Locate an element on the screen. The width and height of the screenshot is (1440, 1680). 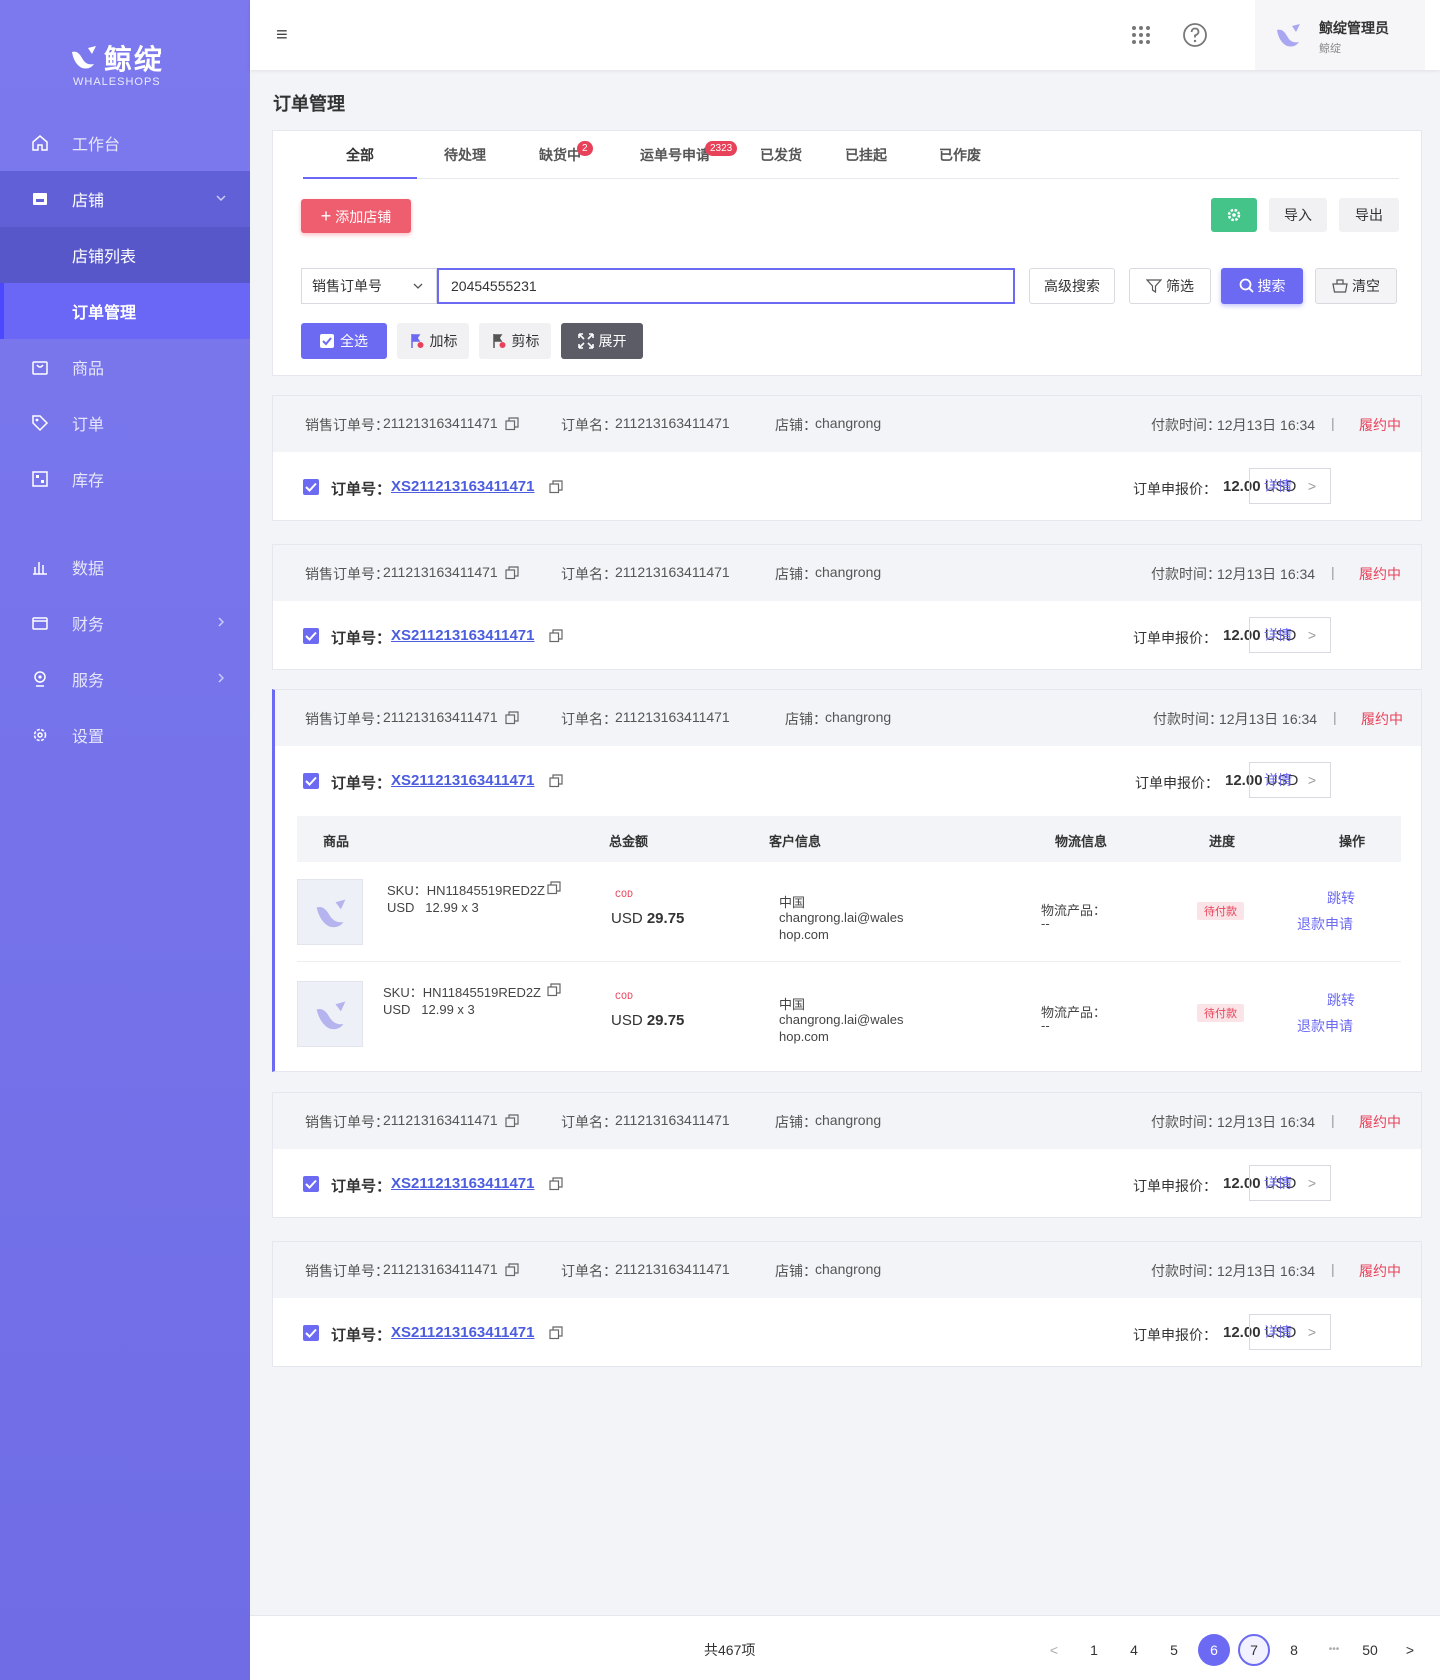
store-label: 店铺： is located at coordinates (806, 719).